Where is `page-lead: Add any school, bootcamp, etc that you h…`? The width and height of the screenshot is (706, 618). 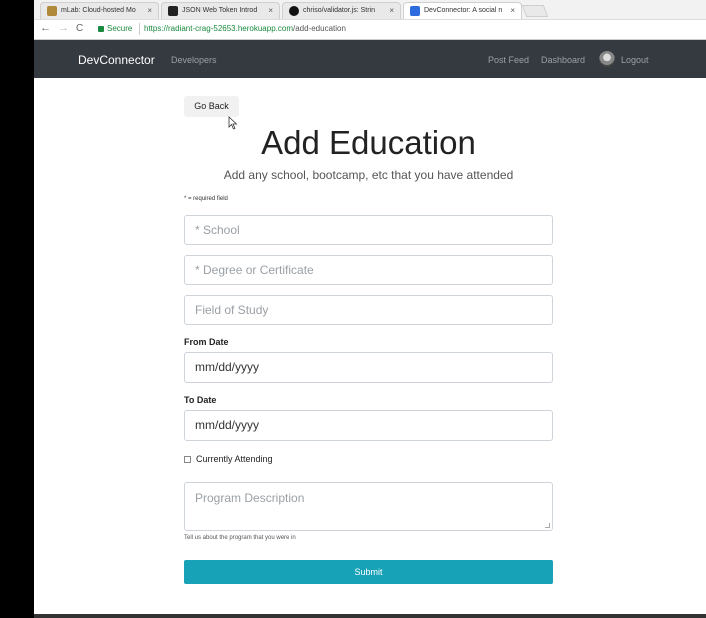 page-lead: Add any school, bootcamp, etc that you h… is located at coordinates (368, 175).